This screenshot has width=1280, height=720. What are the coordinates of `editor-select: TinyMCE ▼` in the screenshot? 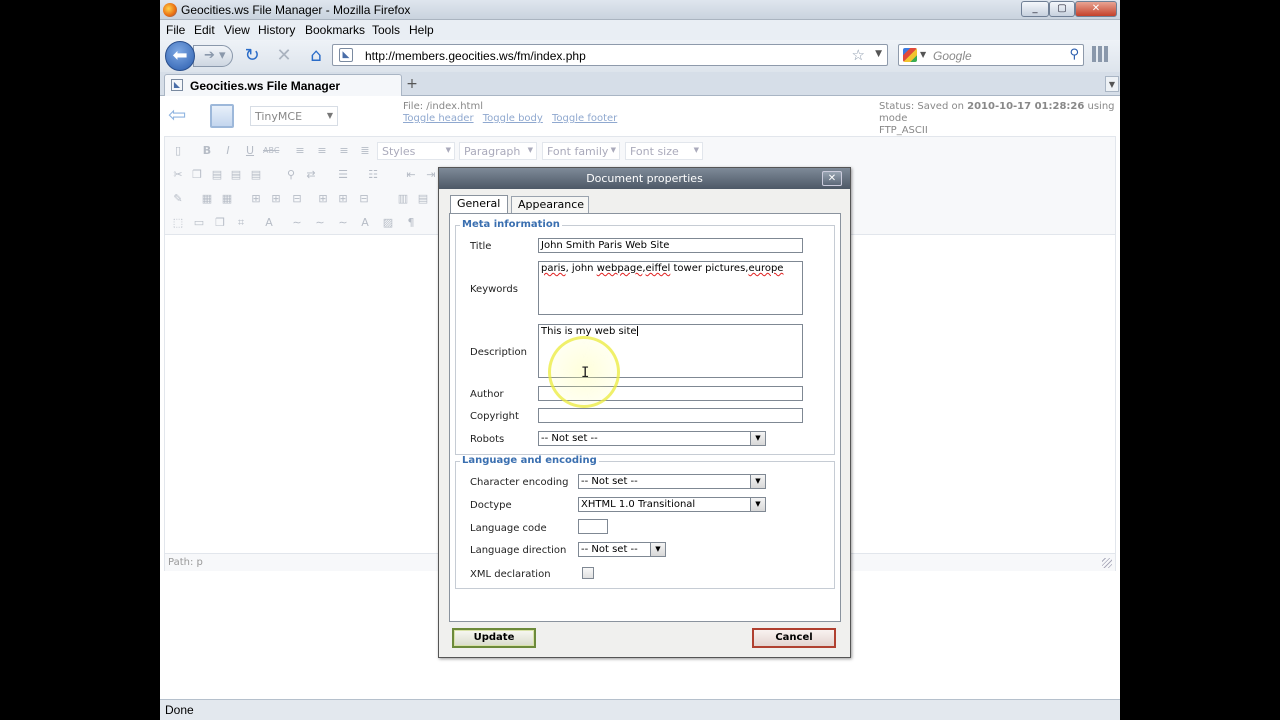 It's located at (294, 116).